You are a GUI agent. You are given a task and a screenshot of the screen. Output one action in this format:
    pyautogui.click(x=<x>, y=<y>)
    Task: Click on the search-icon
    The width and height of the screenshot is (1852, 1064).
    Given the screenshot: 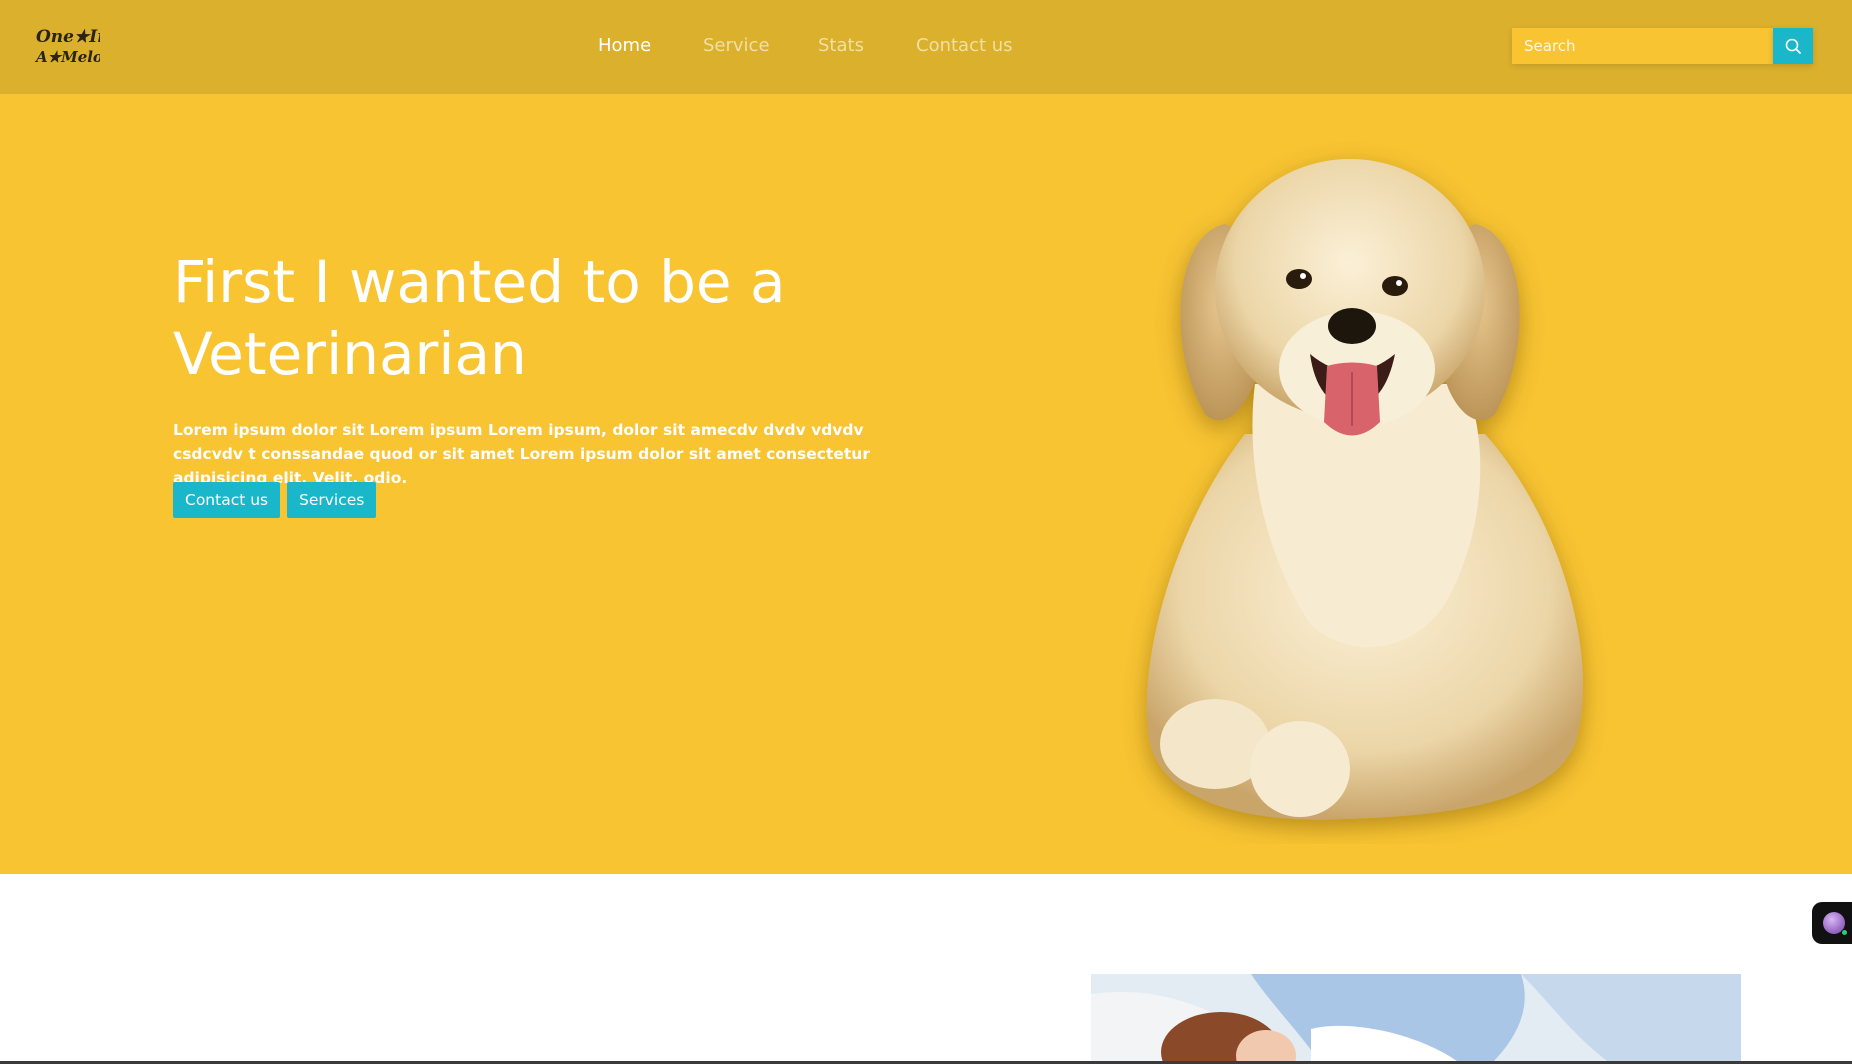 What is the action you would take?
    pyautogui.click(x=1793, y=46)
    